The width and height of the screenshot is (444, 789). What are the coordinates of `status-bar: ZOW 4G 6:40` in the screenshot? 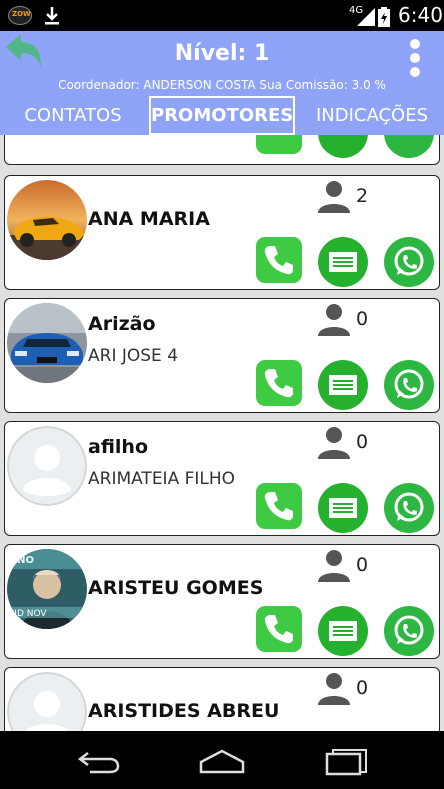 It's located at (222, 15).